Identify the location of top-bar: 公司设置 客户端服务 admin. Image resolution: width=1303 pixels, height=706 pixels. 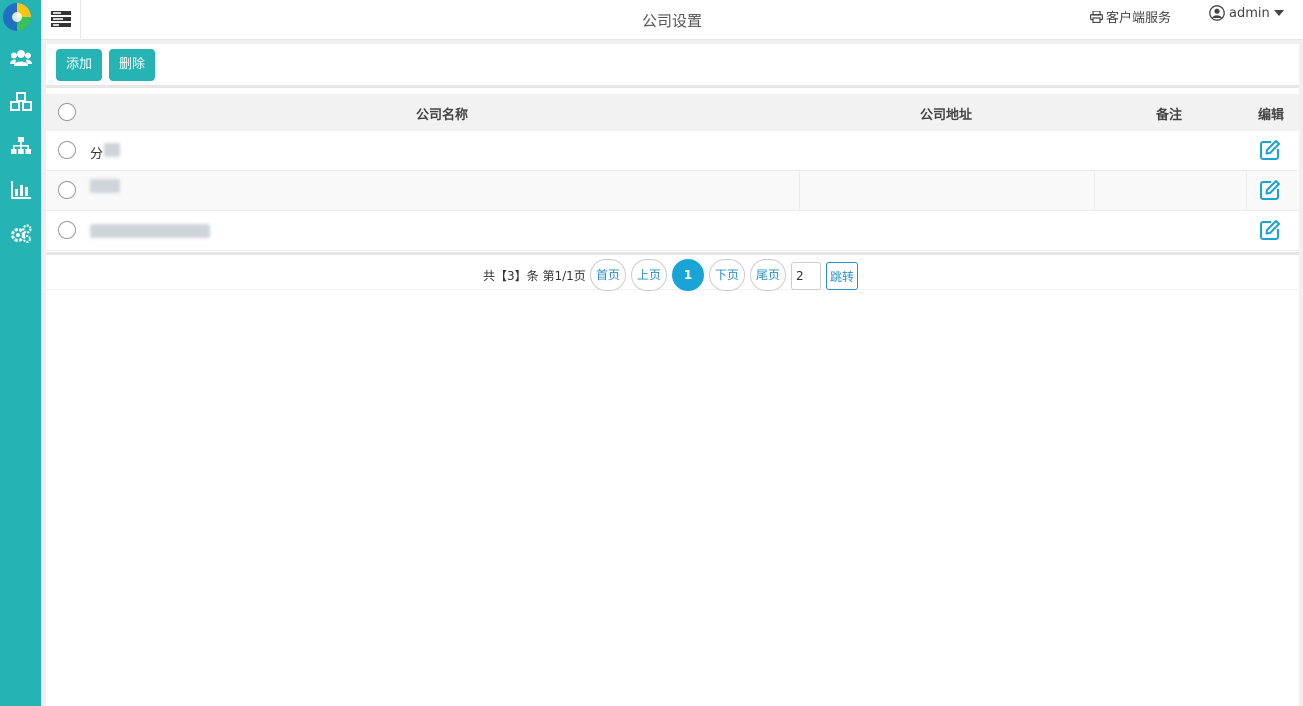
(672, 20).